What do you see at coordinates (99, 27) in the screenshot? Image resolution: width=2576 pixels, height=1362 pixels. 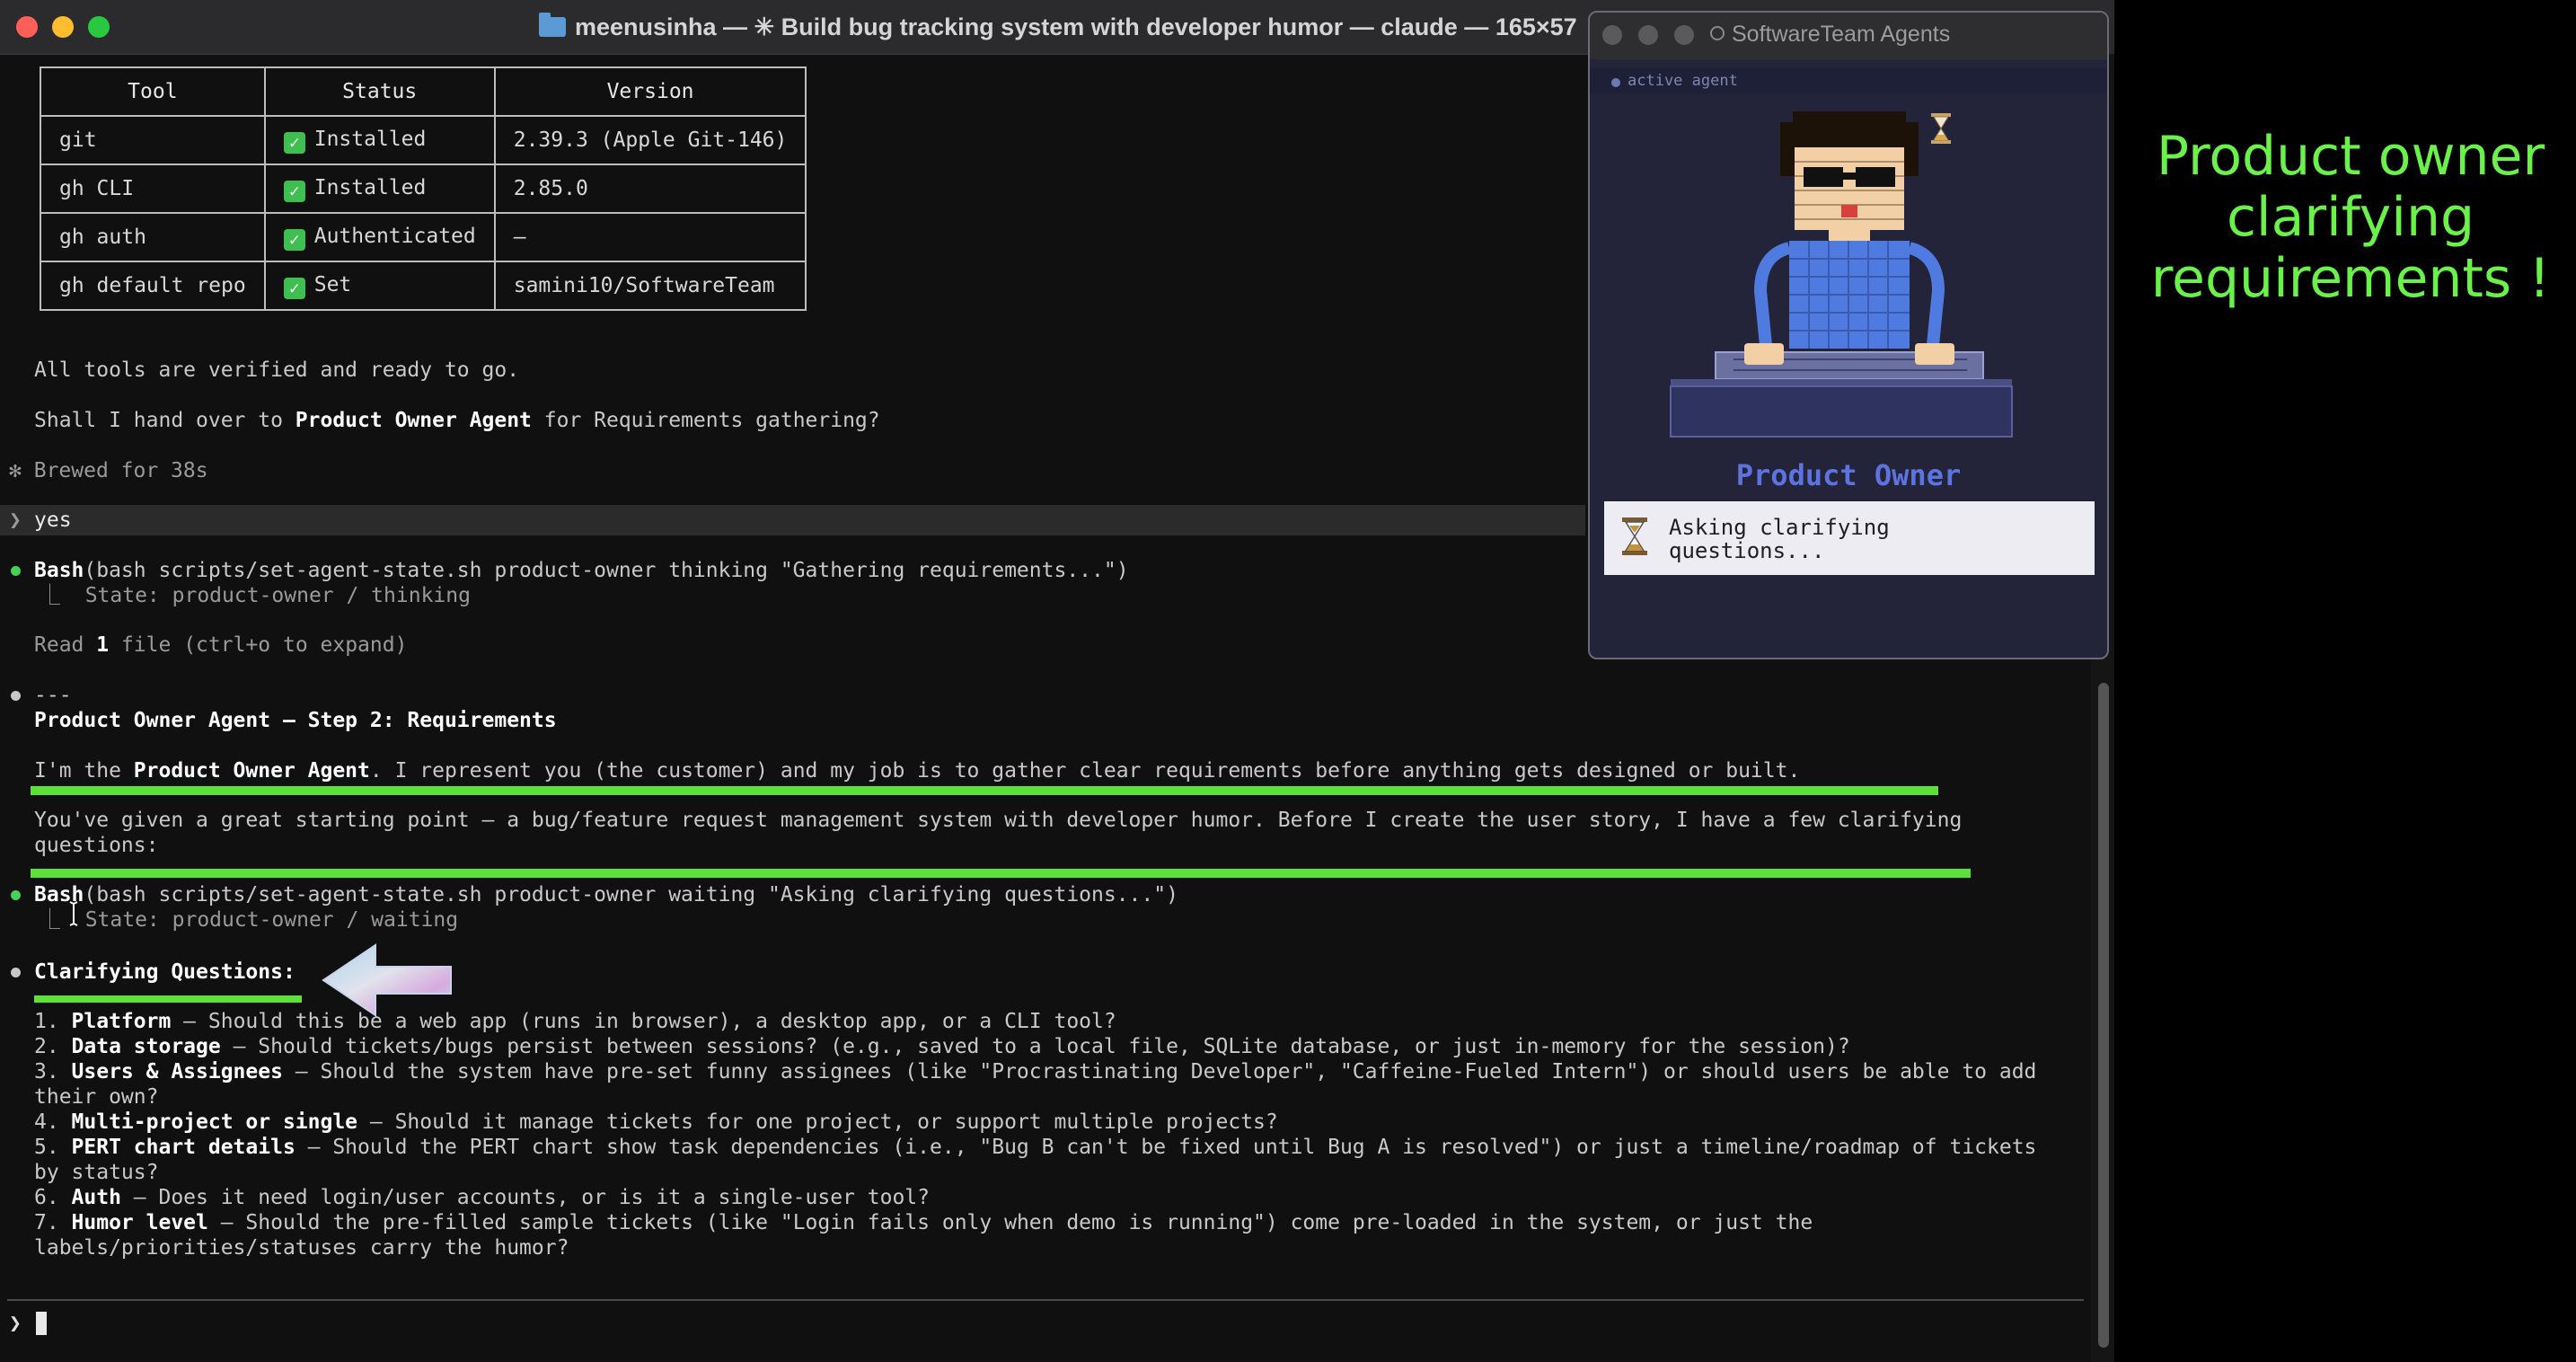 I see `zoom-window-button` at bounding box center [99, 27].